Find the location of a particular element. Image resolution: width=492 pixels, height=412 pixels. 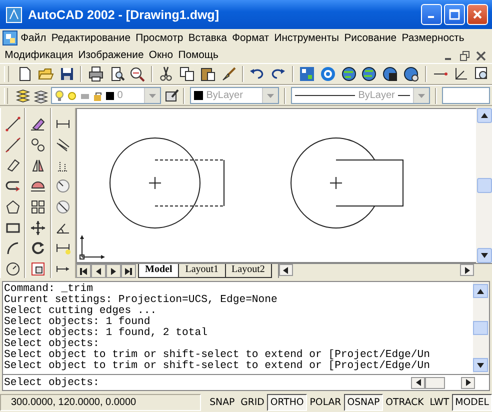

first-icon is located at coordinates (83, 271).